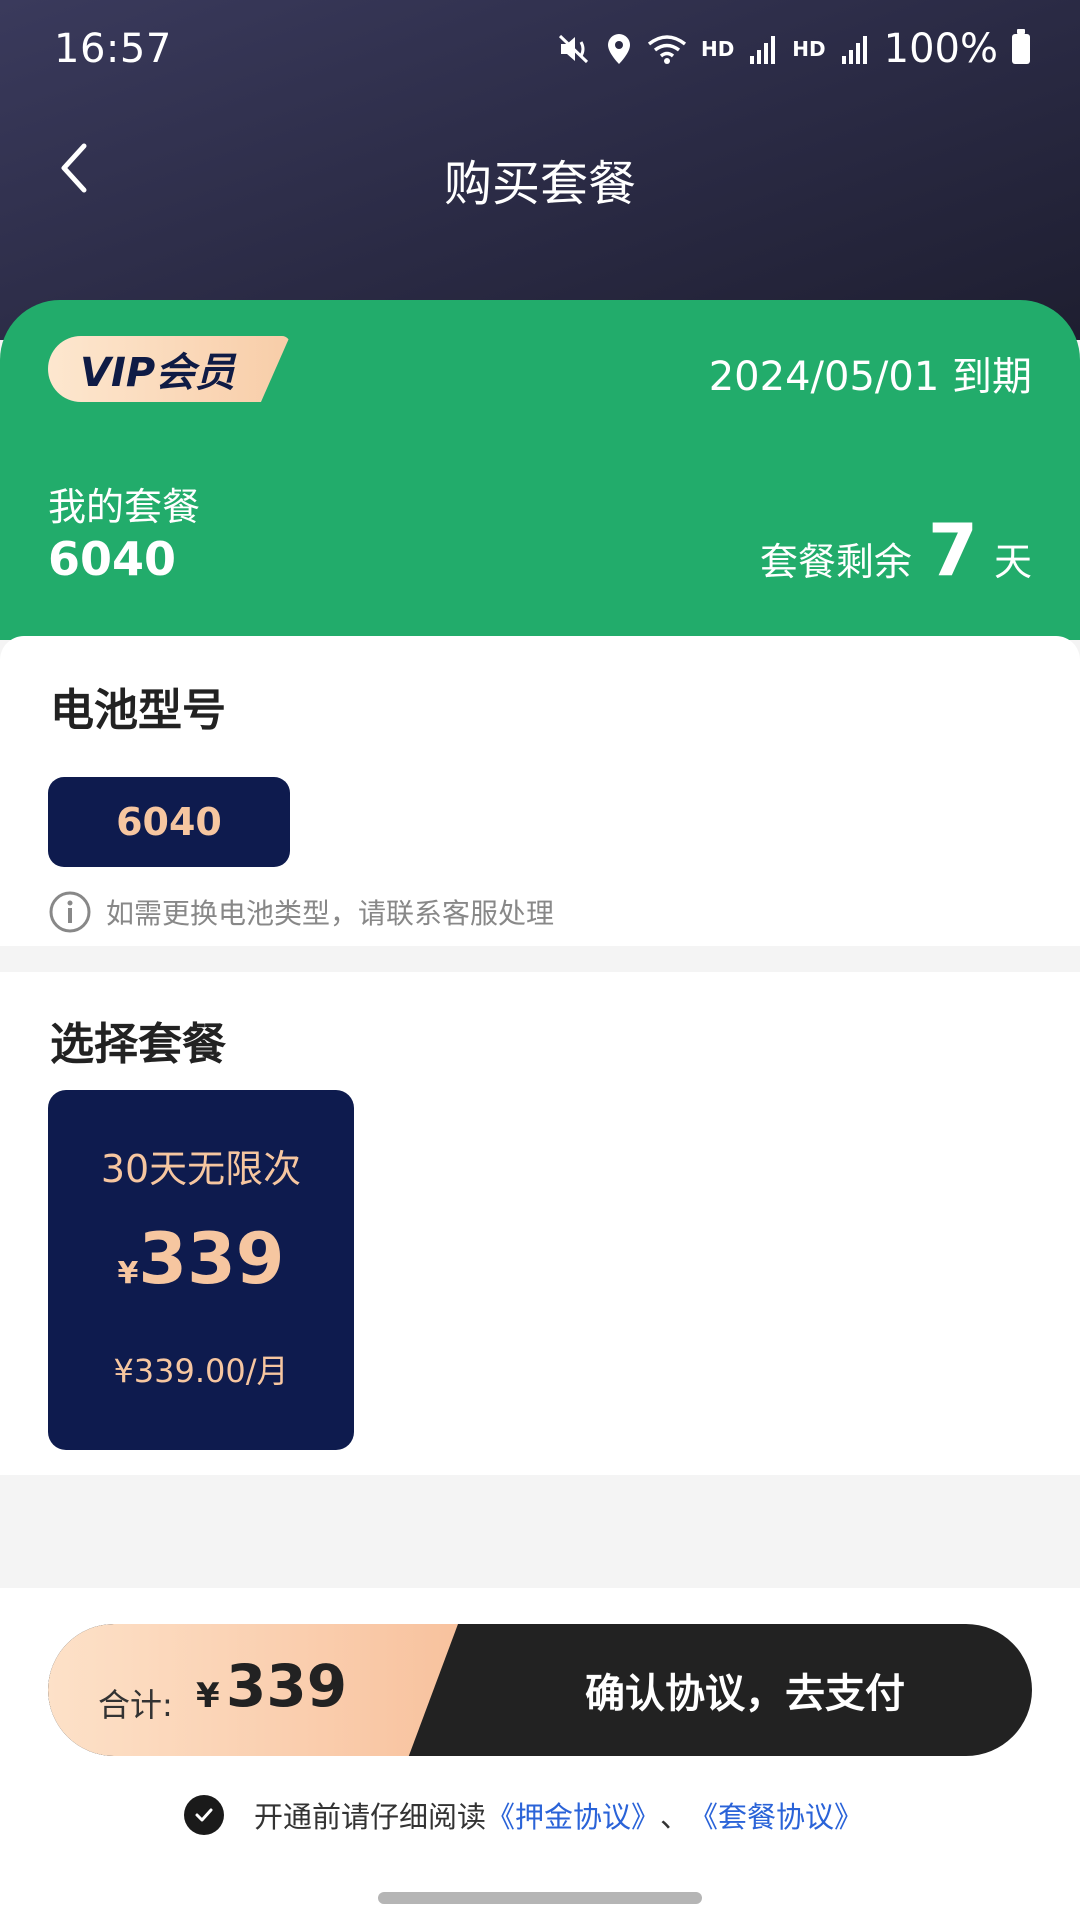 Image resolution: width=1080 pixels, height=1920 pixels. What do you see at coordinates (776, 1815) in the screenshot?
I see `plan-agreement-link: 《套餐协议》` at bounding box center [776, 1815].